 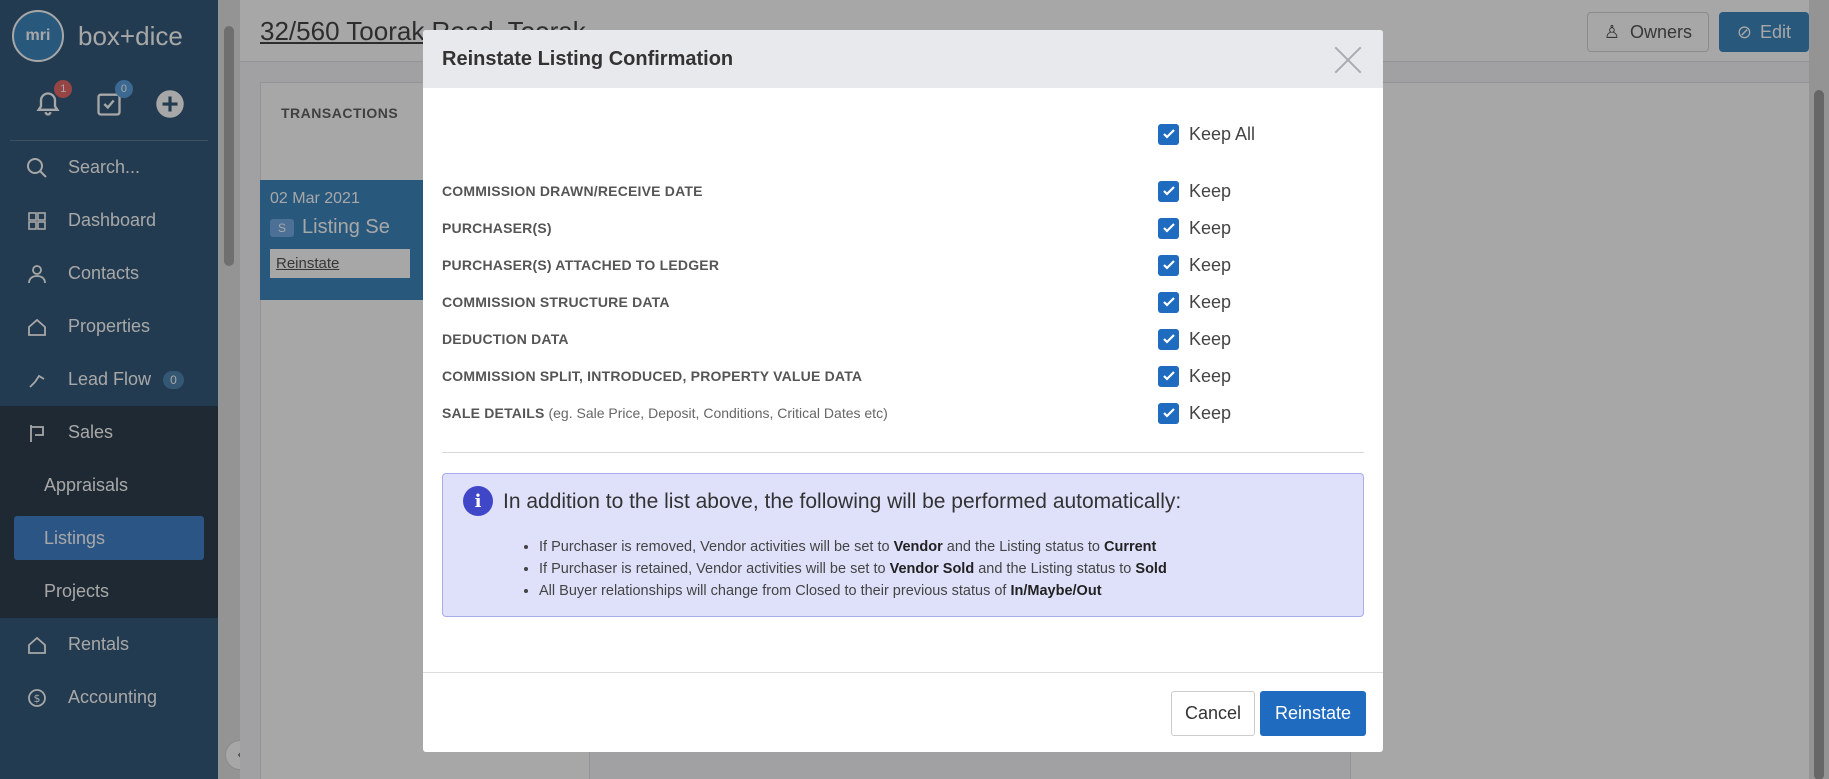 What do you see at coordinates (902, 134) in the screenshot?
I see `keep-all-row: Keep All` at bounding box center [902, 134].